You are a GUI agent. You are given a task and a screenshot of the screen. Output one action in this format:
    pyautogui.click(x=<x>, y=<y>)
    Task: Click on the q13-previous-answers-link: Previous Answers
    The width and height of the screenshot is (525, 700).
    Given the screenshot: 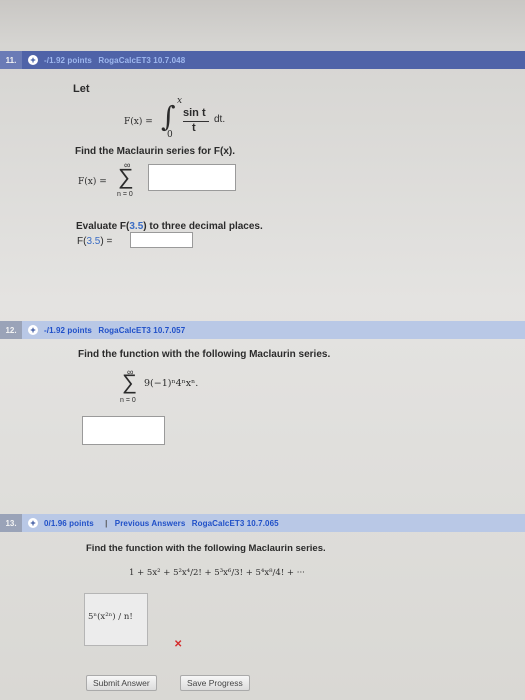 What is the action you would take?
    pyautogui.click(x=150, y=523)
    